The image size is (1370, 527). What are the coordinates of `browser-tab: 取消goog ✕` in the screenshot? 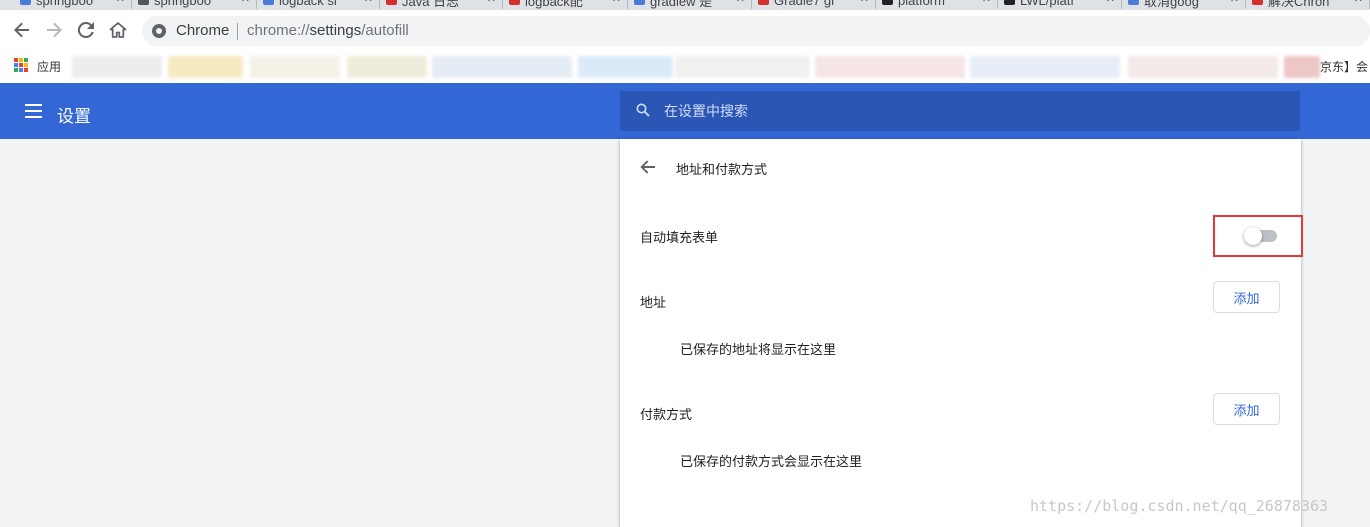 It's located at (1184, 4).